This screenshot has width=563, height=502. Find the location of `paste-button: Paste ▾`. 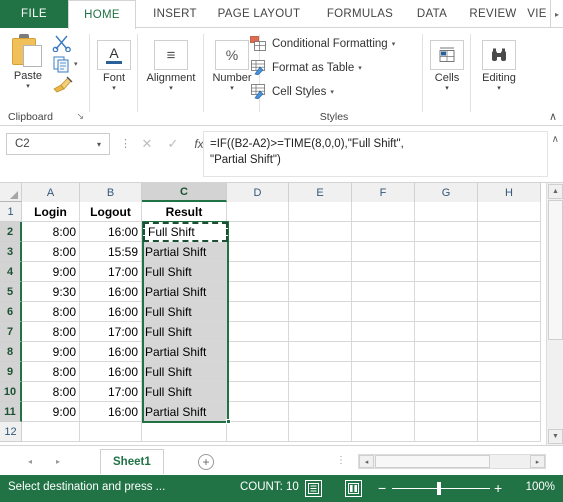

paste-button: Paste ▾ is located at coordinates (28, 62).